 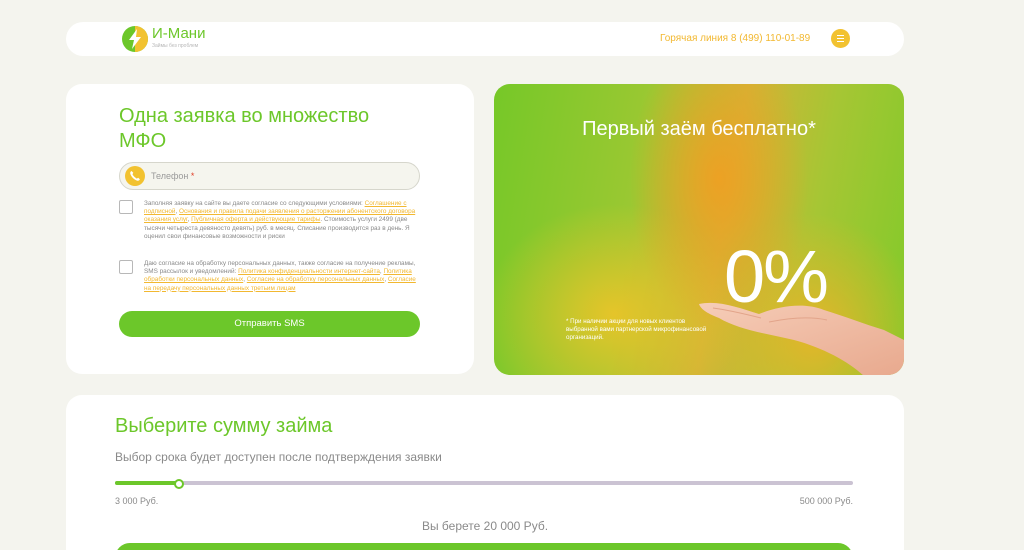 What do you see at coordinates (735, 38) in the screenshot?
I see `hotline-phone: Горячая линия 8 (499) 110-01-89` at bounding box center [735, 38].